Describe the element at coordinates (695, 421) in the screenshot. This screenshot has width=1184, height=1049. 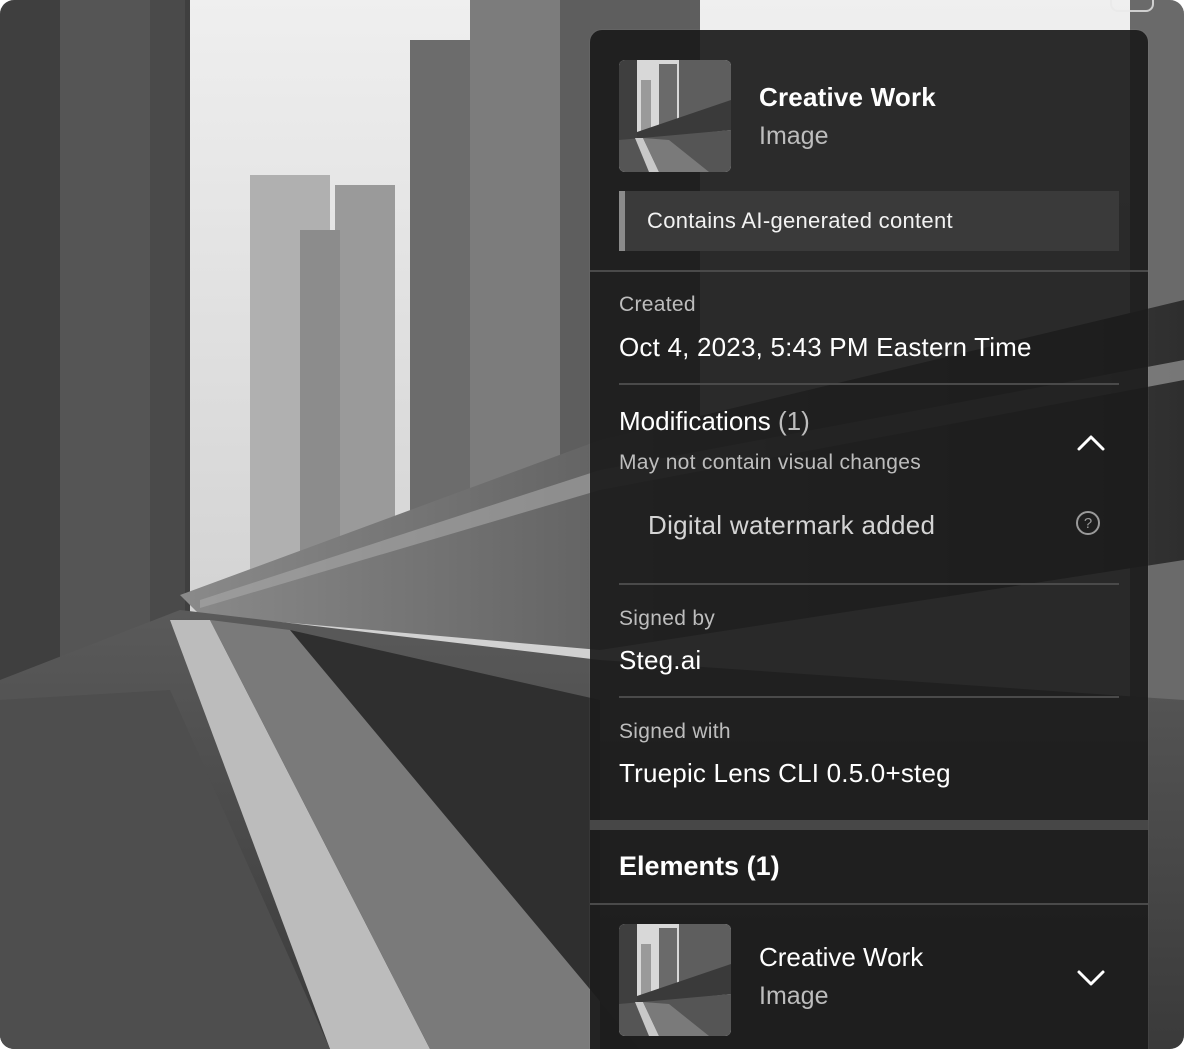
I see `modifications-title: Modifications` at that location.